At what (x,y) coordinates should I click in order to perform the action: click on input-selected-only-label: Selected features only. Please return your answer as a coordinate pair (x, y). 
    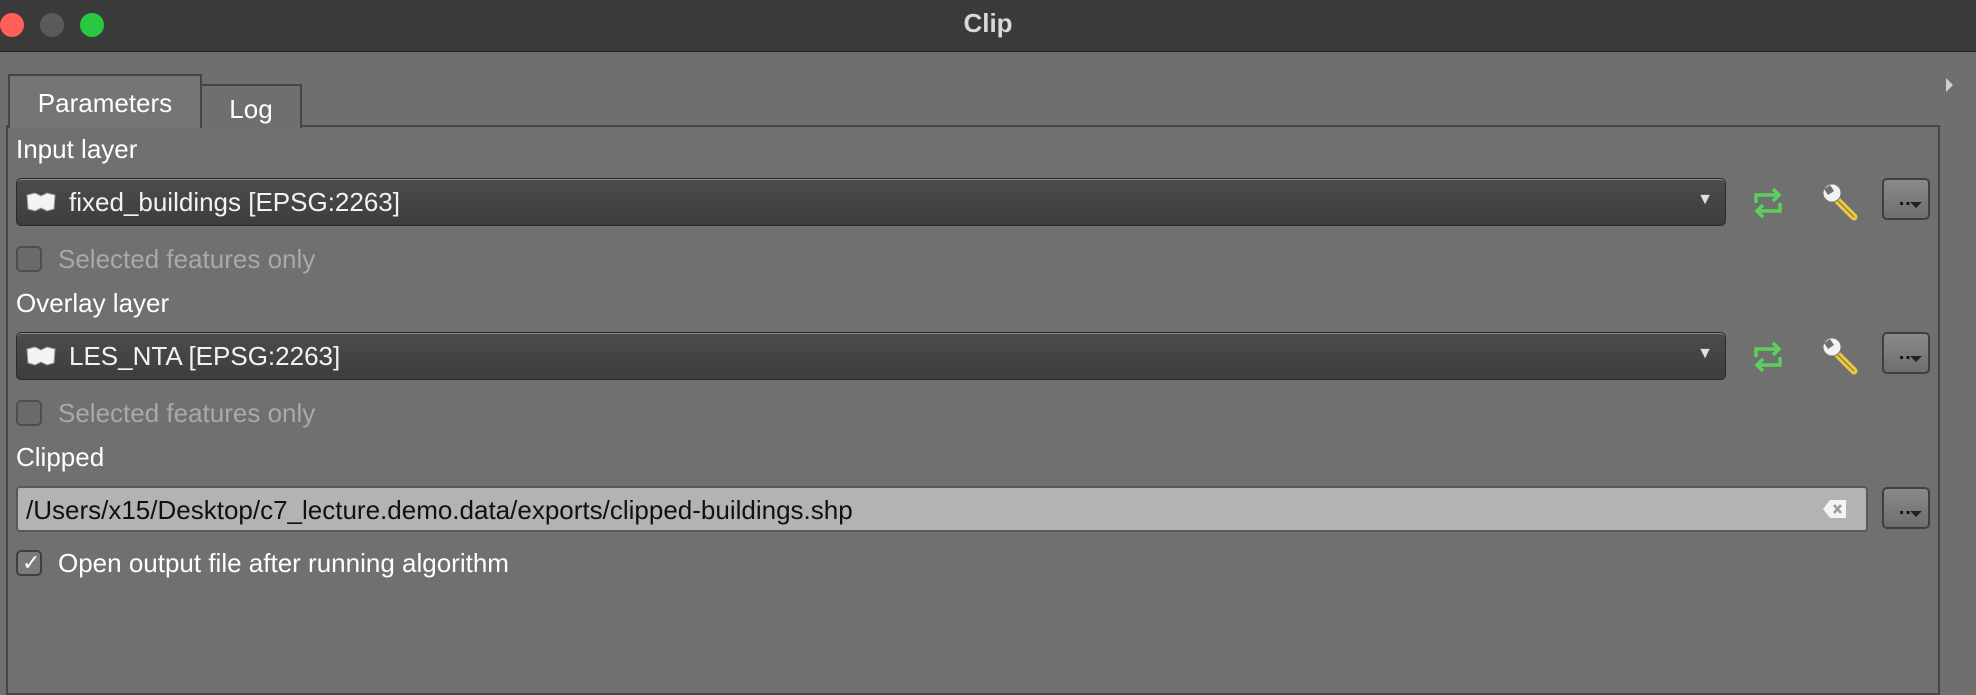
    Looking at the image, I should click on (187, 259).